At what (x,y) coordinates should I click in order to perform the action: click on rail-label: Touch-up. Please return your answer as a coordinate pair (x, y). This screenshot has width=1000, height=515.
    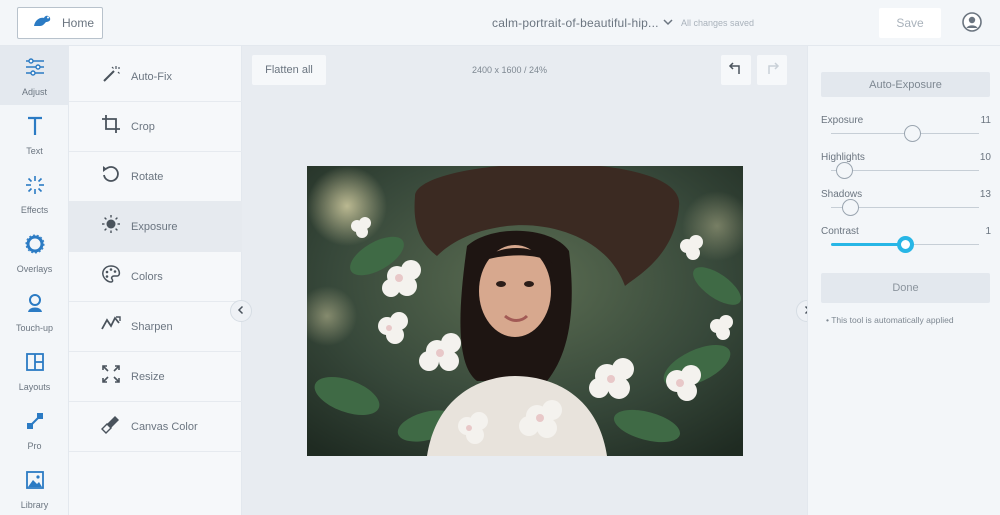
    Looking at the image, I should click on (34, 328).